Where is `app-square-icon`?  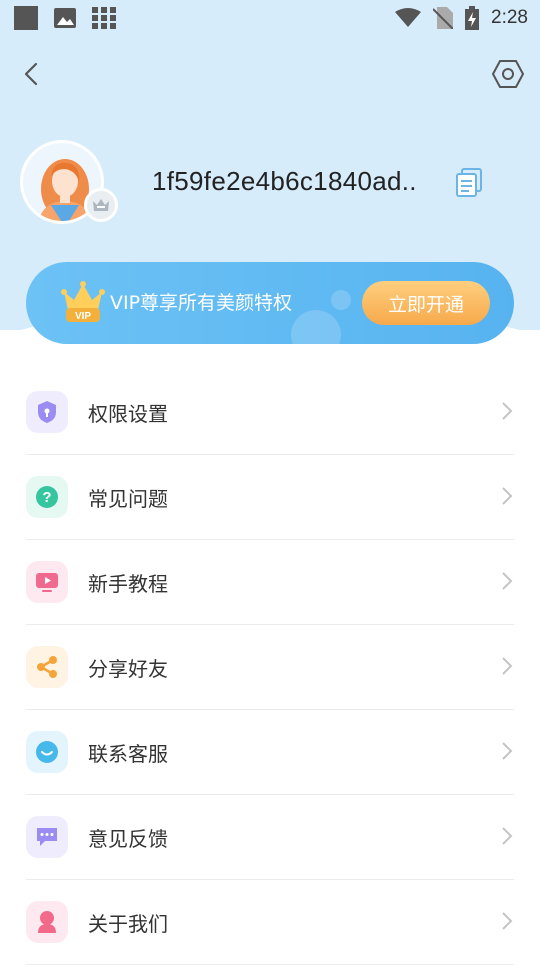
app-square-icon is located at coordinates (26, 18).